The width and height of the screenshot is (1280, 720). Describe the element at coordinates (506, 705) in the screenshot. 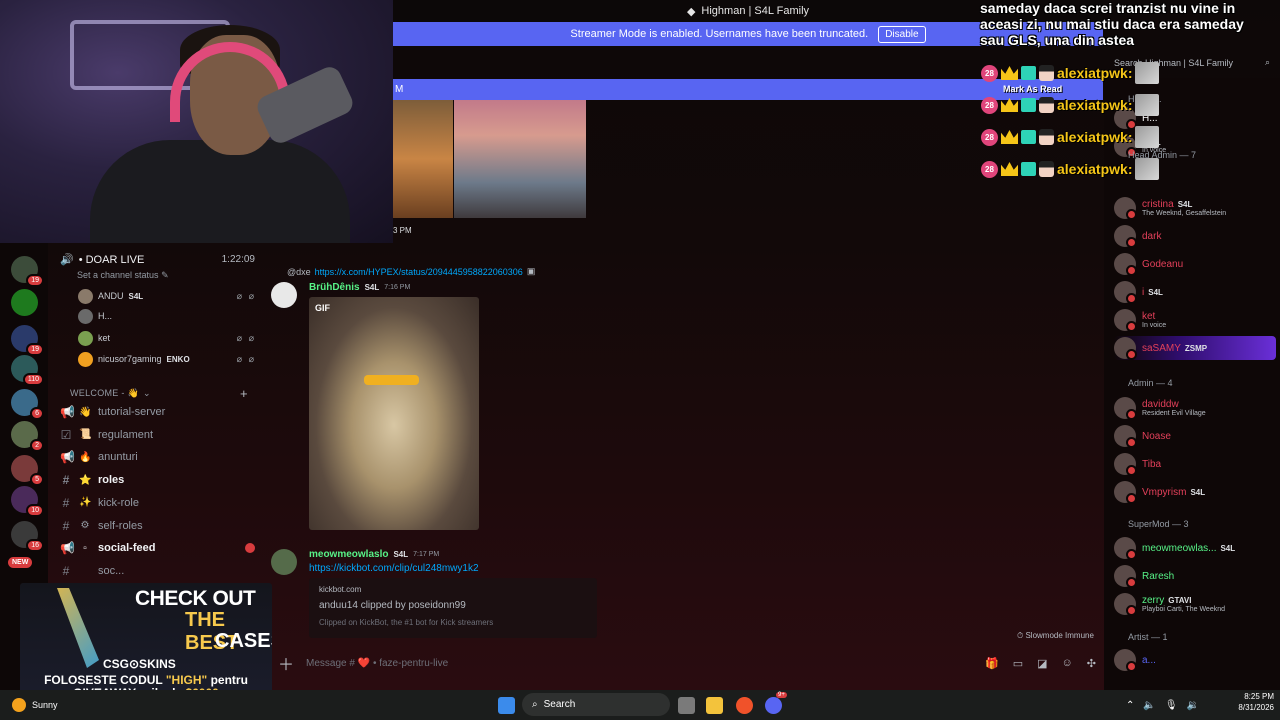

I see `start-icon` at that location.